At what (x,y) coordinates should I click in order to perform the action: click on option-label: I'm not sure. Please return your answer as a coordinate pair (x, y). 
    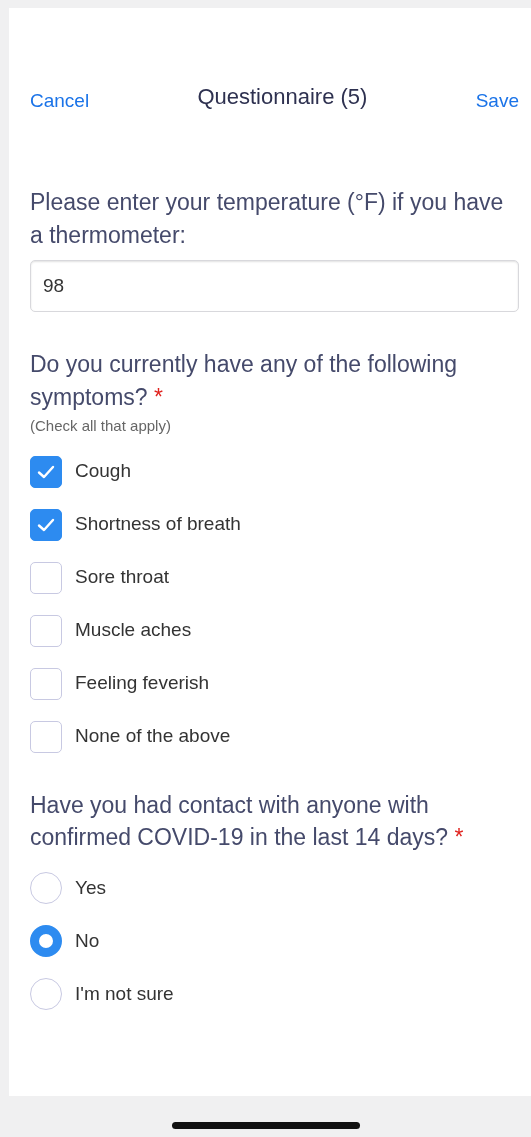
    Looking at the image, I should click on (124, 993).